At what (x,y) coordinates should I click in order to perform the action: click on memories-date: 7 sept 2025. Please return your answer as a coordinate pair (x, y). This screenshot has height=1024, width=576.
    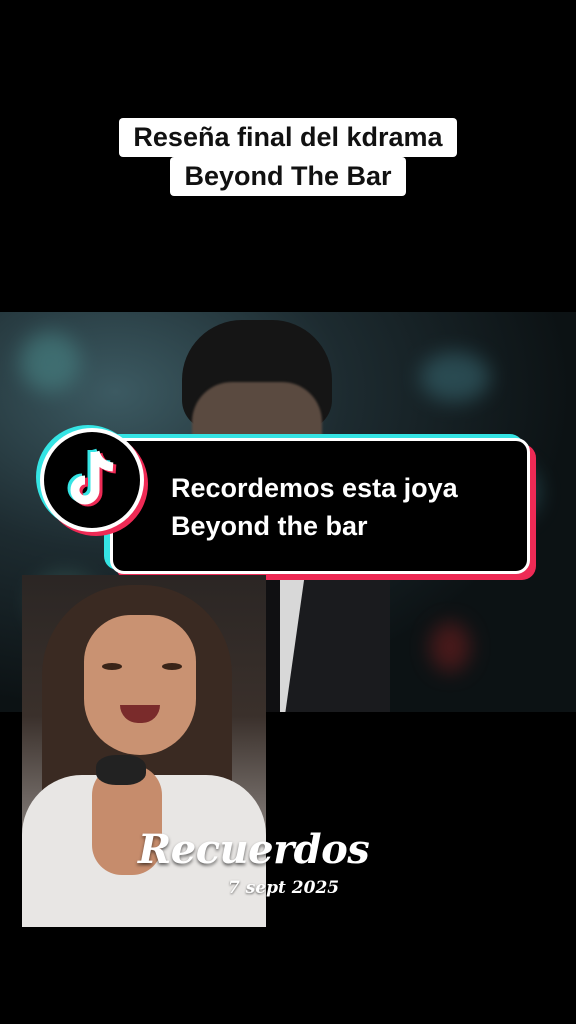
    Looking at the image, I should click on (284, 888).